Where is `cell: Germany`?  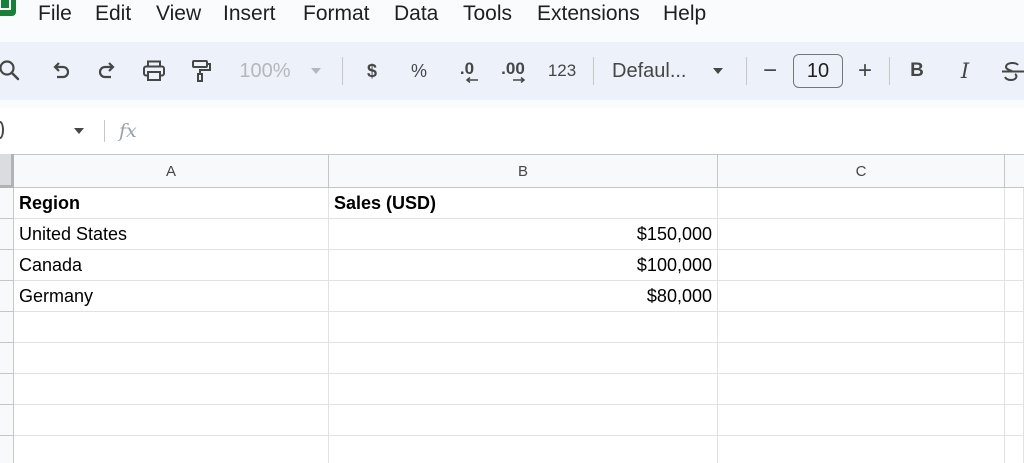
cell: Germany is located at coordinates (171, 296).